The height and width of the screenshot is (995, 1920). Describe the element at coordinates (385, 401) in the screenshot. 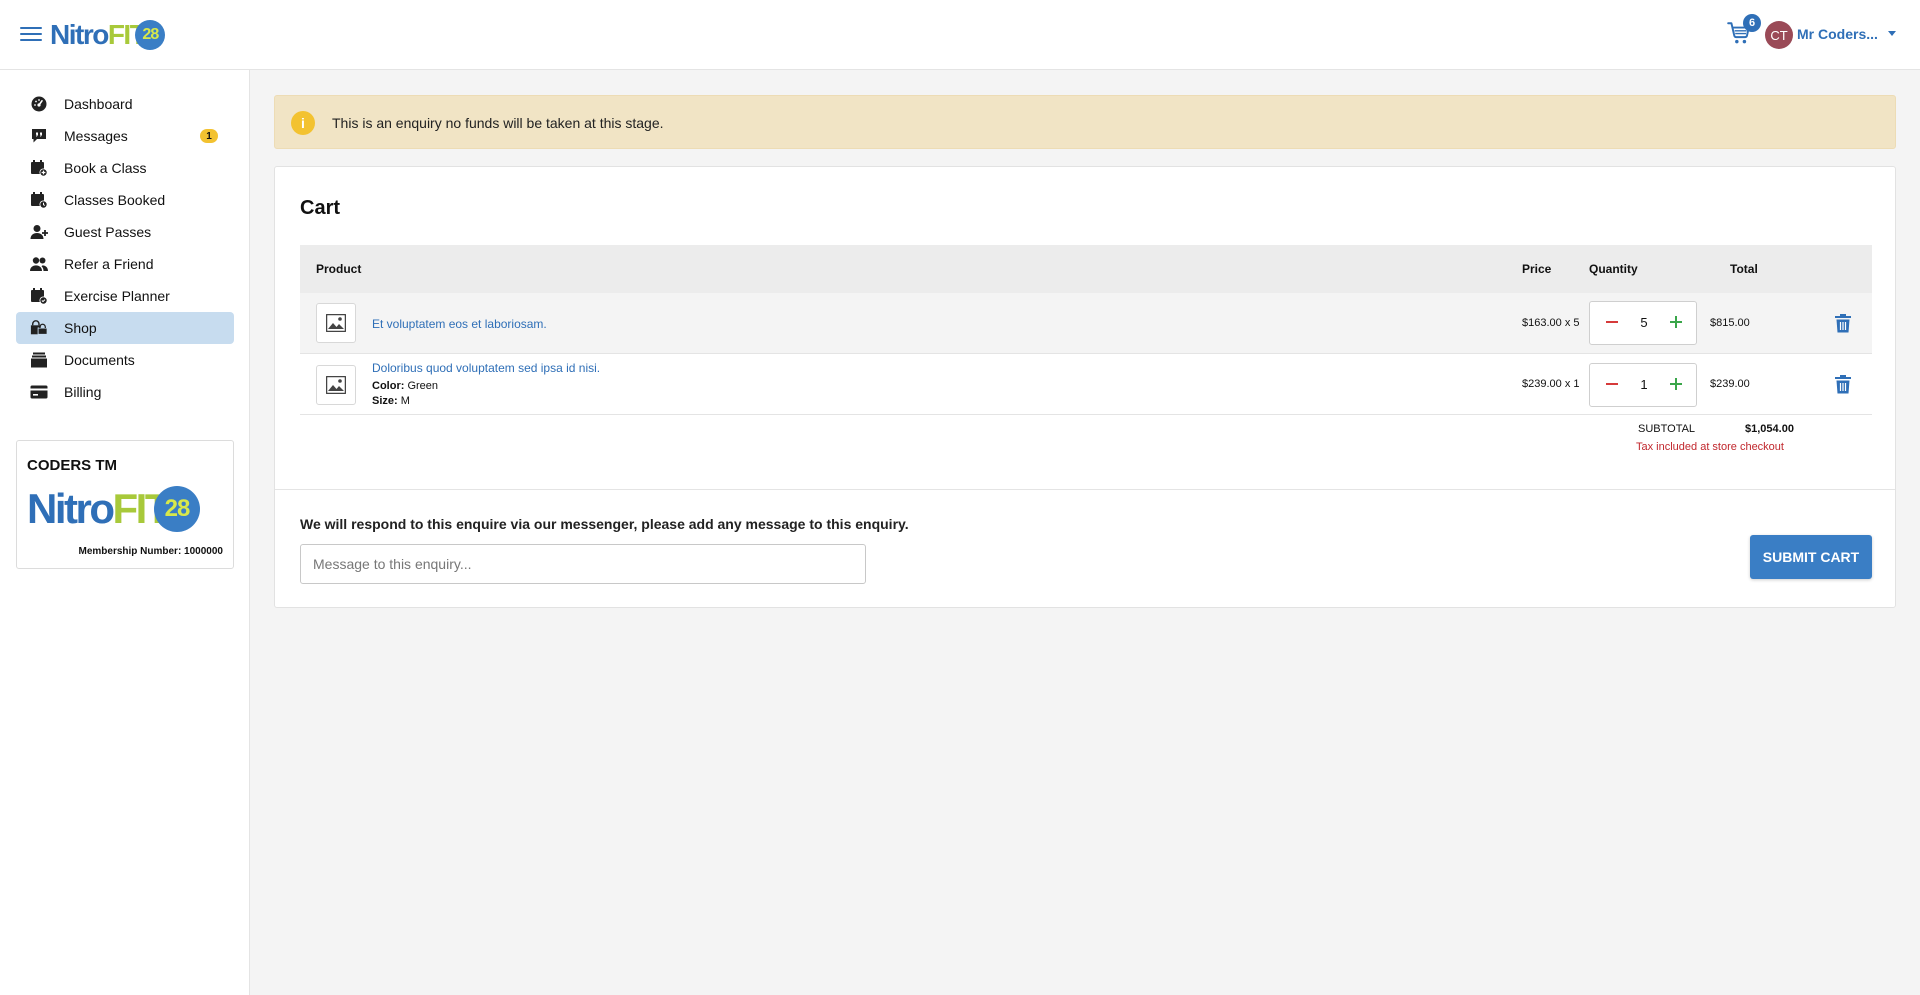

I see `size-label: Size:` at that location.